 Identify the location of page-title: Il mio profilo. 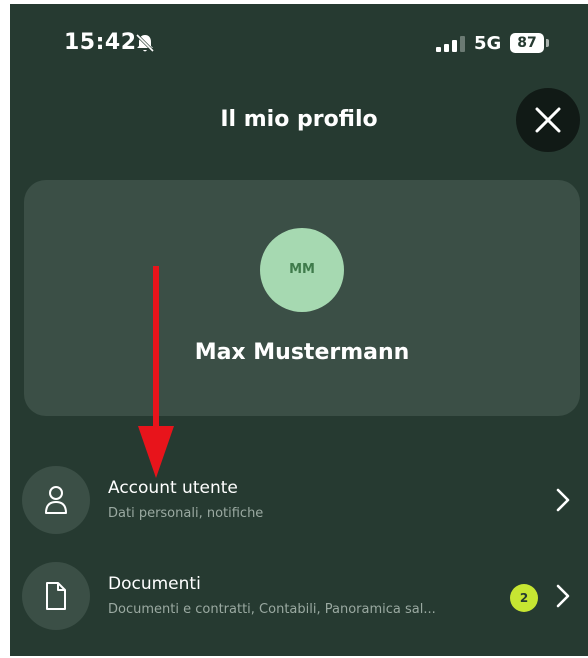
(299, 119).